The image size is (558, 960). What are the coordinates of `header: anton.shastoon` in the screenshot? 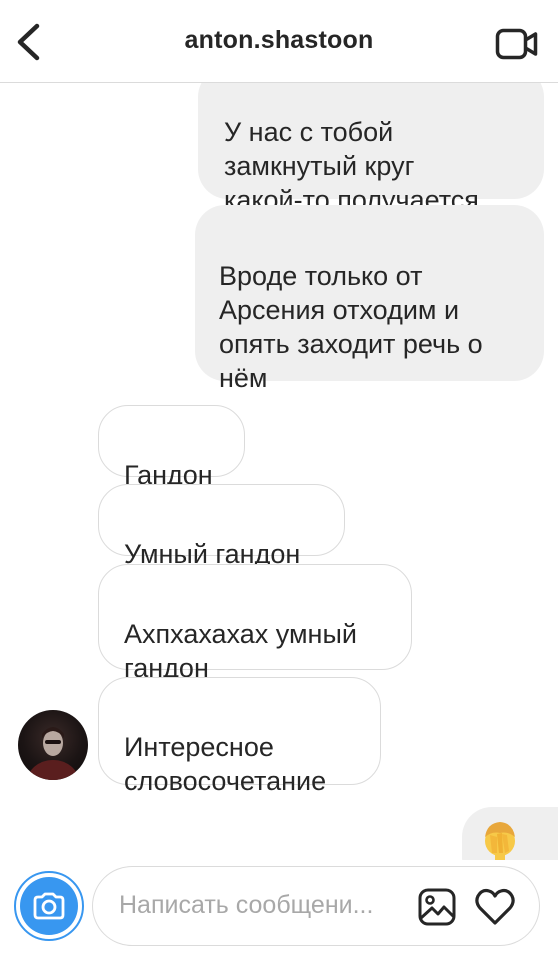 It's located at (279, 41).